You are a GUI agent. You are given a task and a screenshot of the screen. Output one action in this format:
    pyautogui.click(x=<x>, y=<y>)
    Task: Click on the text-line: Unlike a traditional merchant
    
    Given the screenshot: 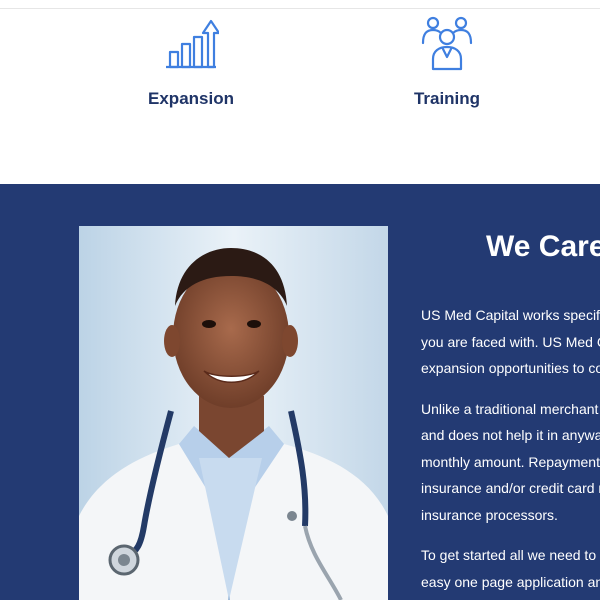 What is the action you would take?
    pyautogui.click(x=510, y=408)
    